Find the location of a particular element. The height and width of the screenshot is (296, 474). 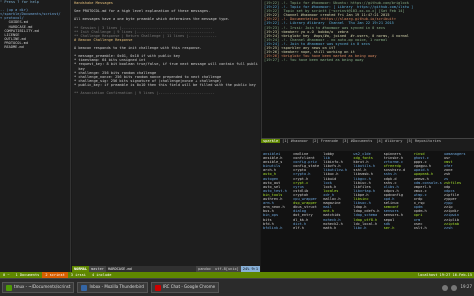

taskbar-button: IRC Chat - Google Chrome is located at coordinates (185, 287).